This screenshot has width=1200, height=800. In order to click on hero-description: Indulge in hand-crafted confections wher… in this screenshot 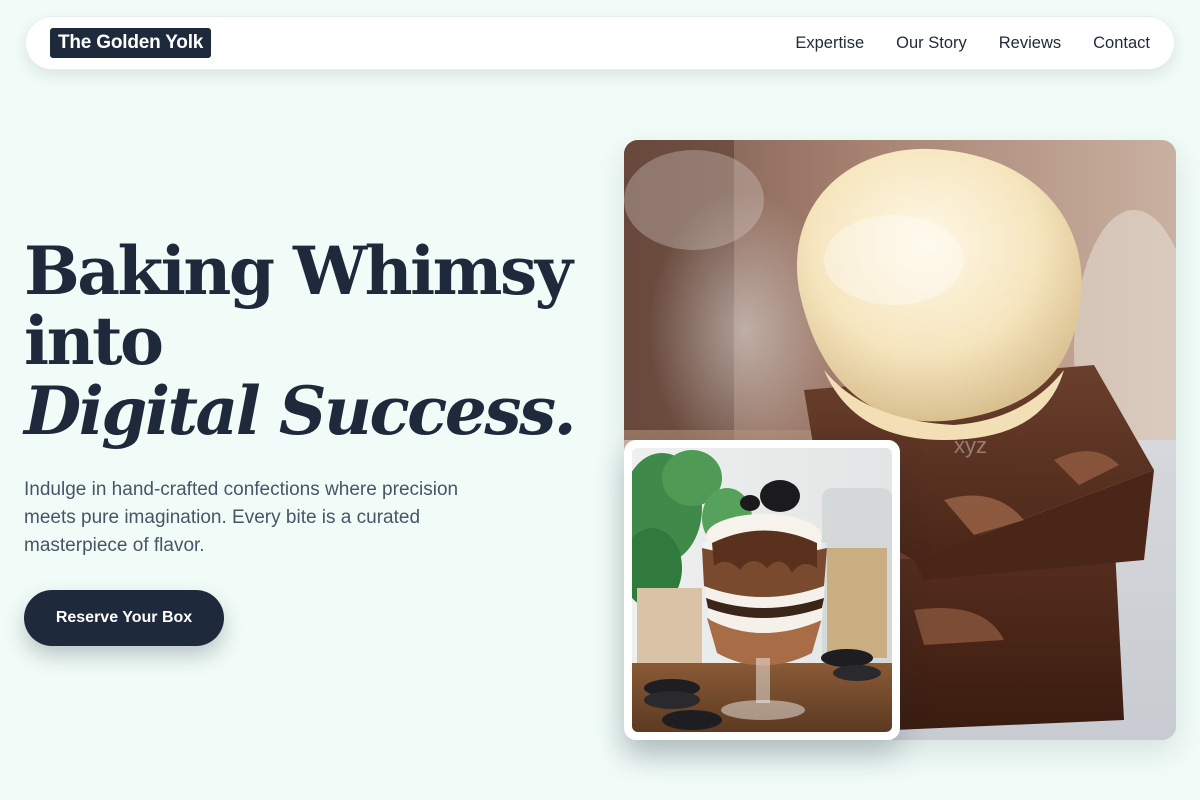, I will do `click(241, 517)`.